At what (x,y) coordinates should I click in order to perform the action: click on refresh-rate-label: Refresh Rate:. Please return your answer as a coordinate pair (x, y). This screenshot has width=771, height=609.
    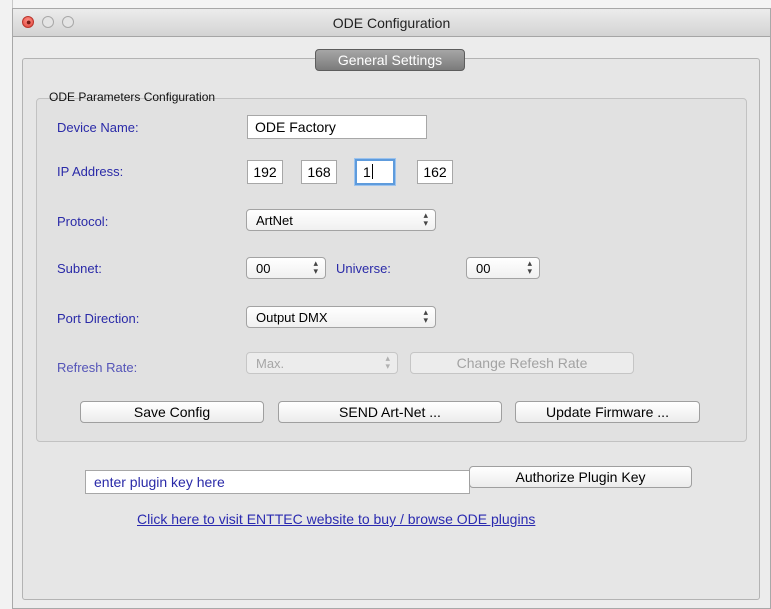
    Looking at the image, I should click on (97, 367).